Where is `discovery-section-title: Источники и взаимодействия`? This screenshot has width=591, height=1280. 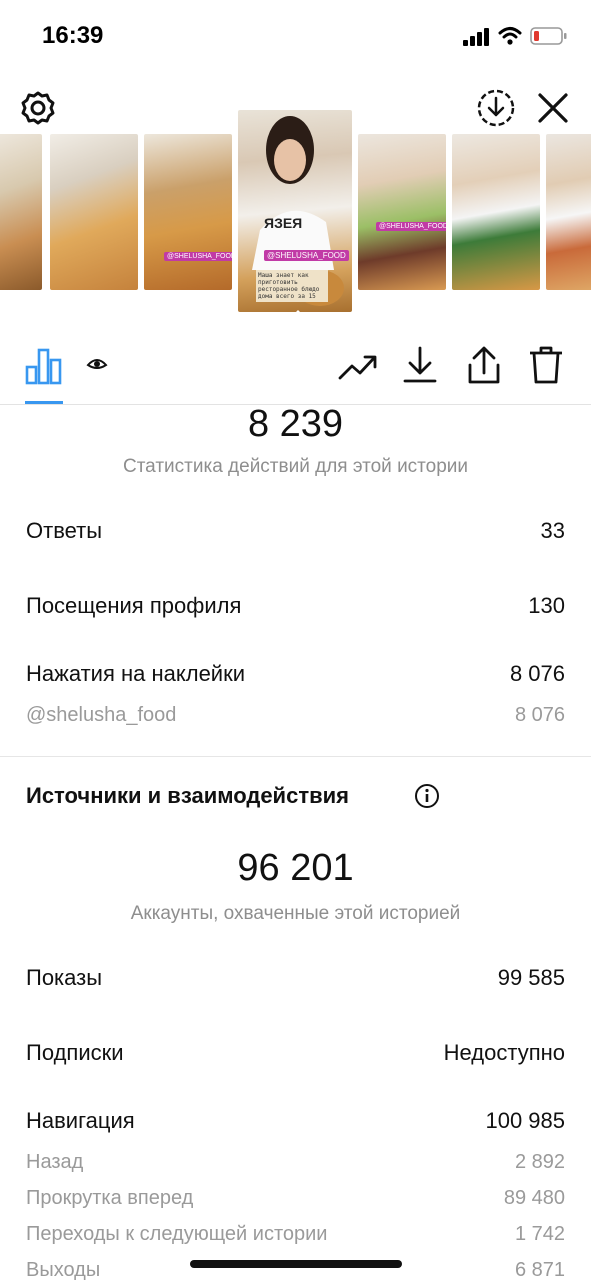
discovery-section-title: Источники и взаимодействия is located at coordinates (187, 795).